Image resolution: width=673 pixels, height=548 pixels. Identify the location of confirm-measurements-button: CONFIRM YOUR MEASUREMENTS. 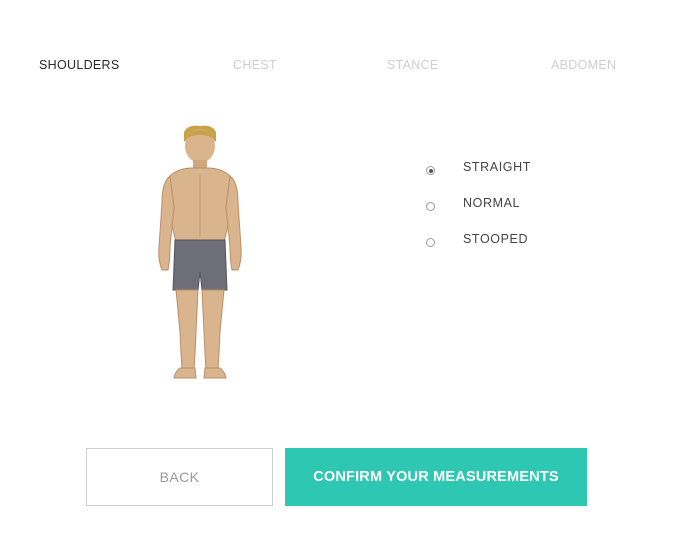
(436, 477).